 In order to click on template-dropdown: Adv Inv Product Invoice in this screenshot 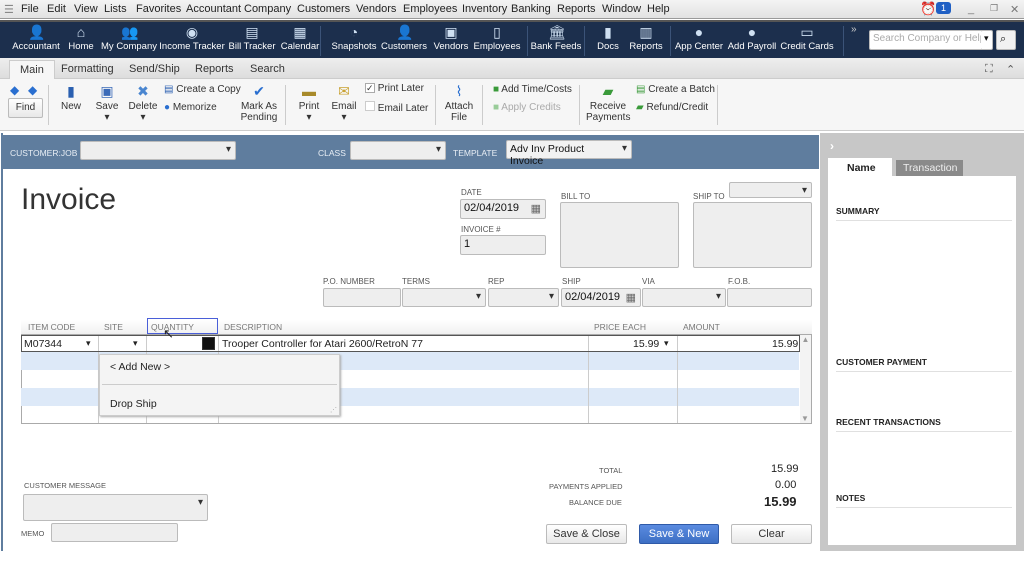, I will do `click(569, 153)`.